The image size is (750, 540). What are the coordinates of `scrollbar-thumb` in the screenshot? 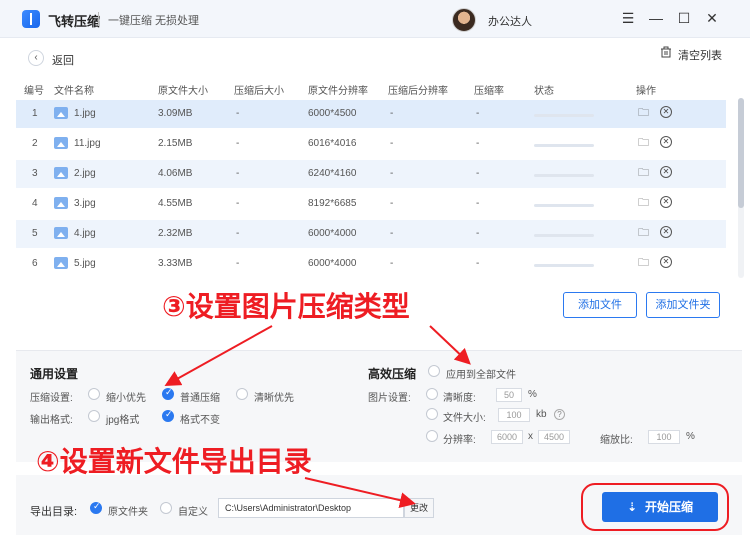 It's located at (741, 153).